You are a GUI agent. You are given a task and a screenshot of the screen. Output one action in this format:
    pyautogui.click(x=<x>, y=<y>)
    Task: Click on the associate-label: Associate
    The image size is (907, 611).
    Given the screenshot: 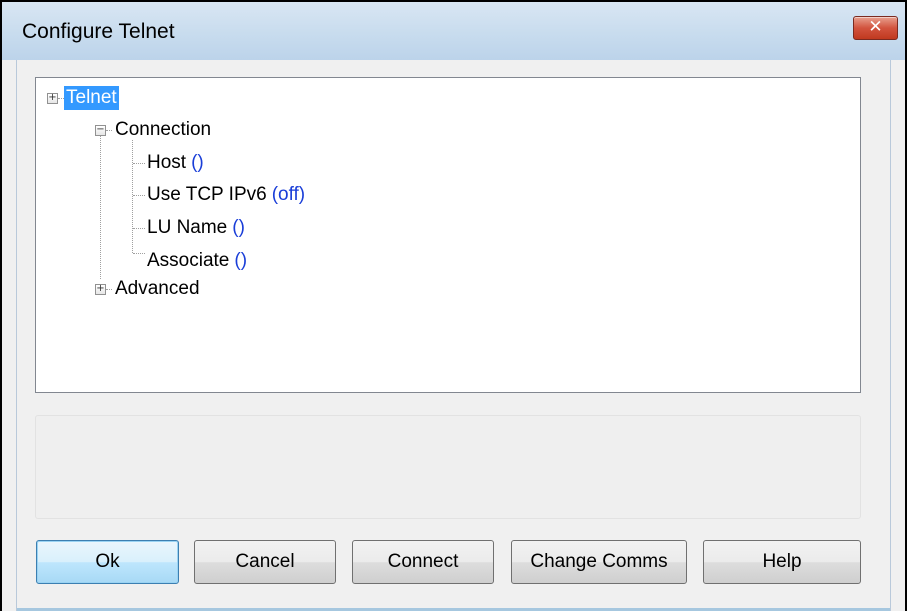 What is the action you would take?
    pyautogui.click(x=188, y=260)
    